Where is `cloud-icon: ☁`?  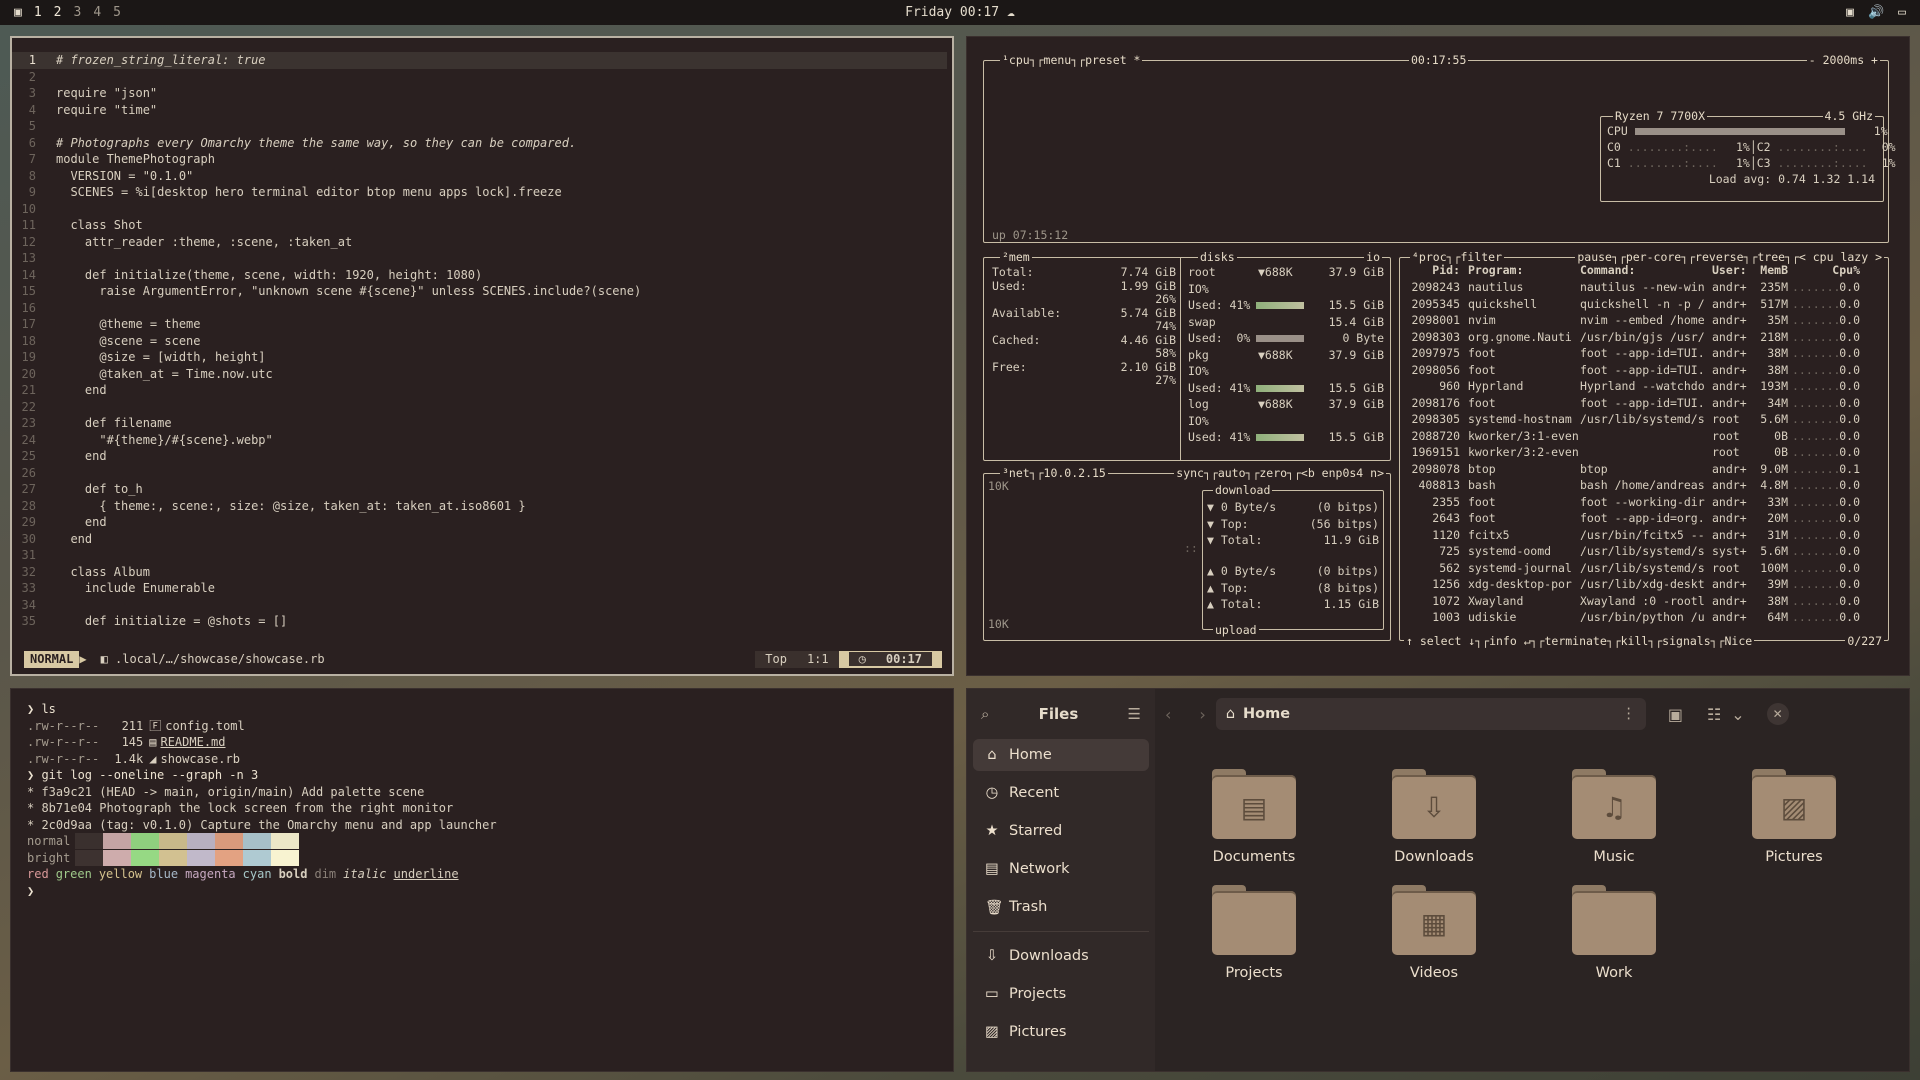
cloud-icon: ☁ is located at coordinates (1011, 12).